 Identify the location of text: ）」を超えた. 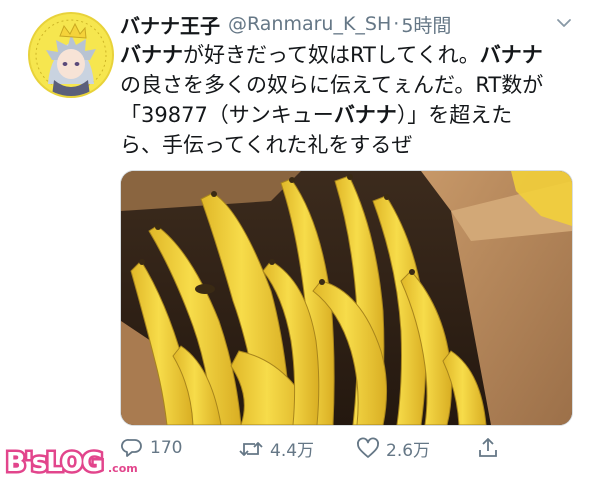
(454, 115).